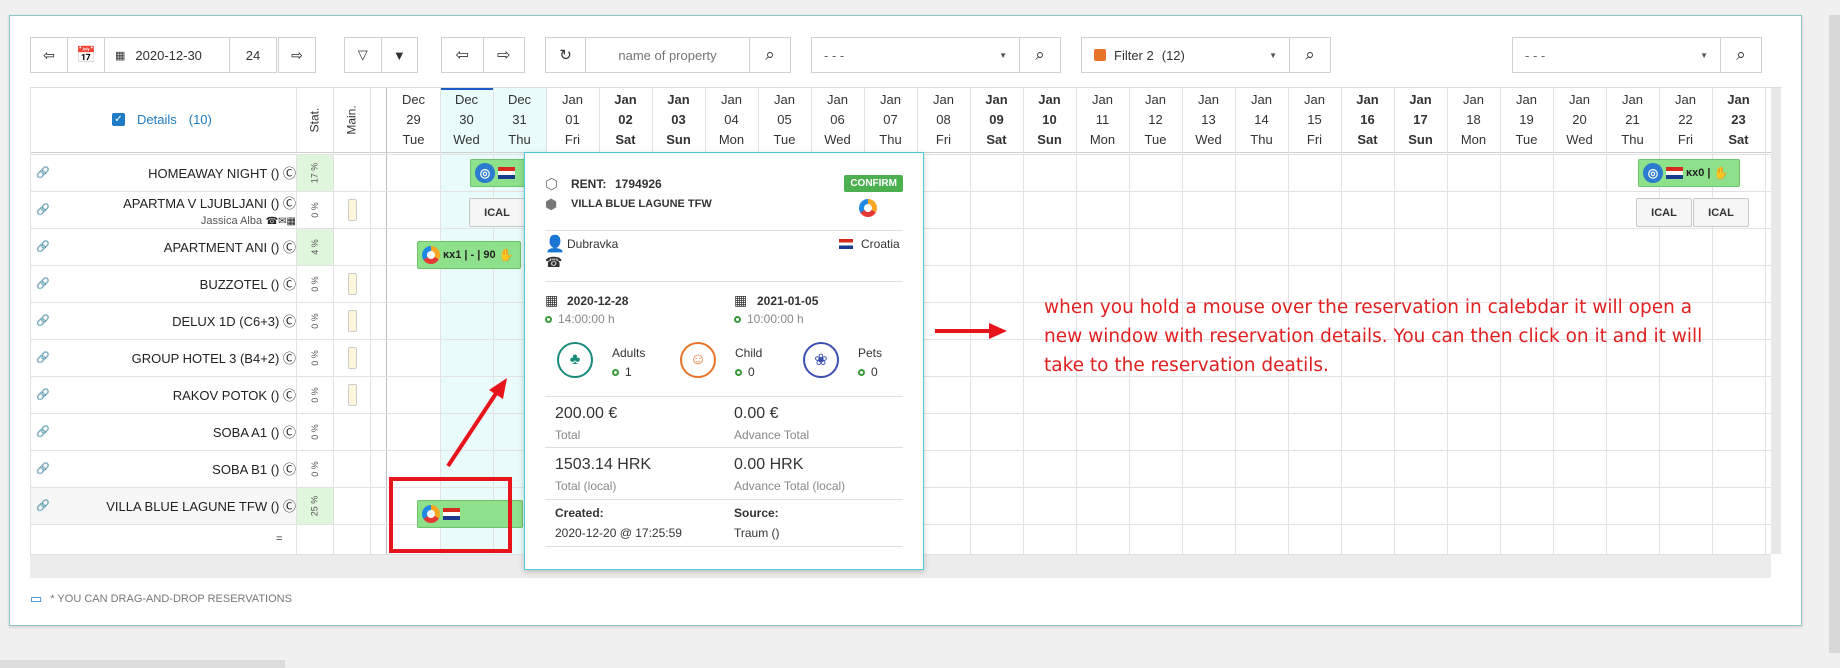 The height and width of the screenshot is (668, 1840). I want to click on occupancy-stat: 4 %, so click(314, 246).